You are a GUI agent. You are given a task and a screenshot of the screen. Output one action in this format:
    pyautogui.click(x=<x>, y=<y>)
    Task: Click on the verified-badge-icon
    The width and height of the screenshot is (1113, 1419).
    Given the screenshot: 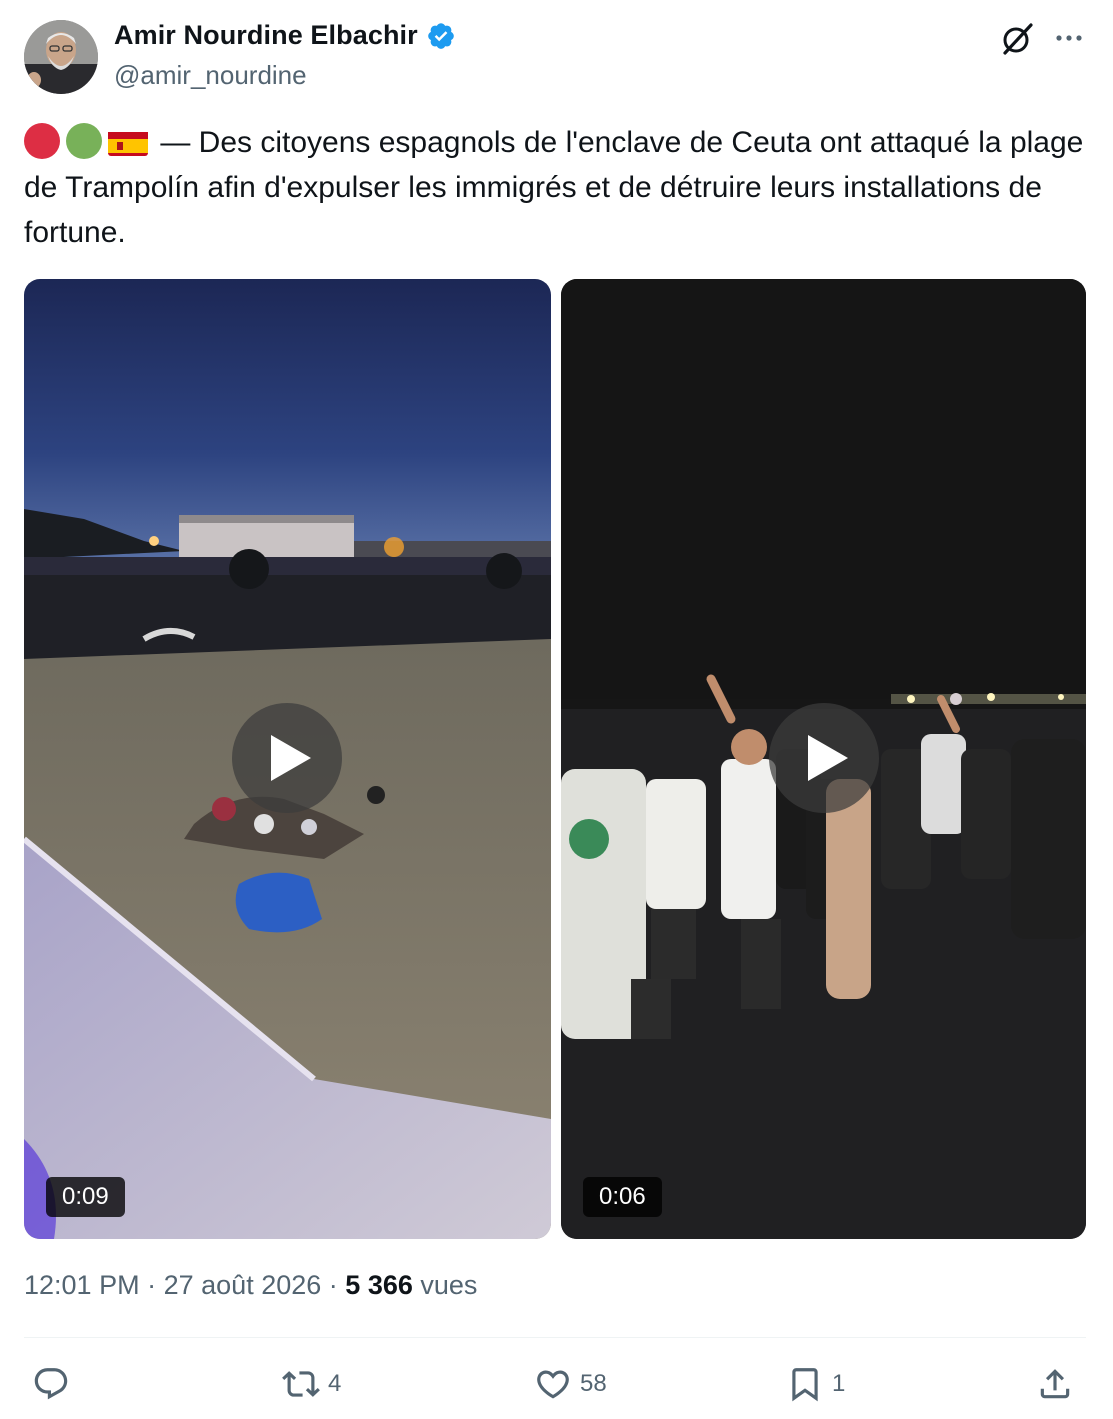 What is the action you would take?
    pyautogui.click(x=441, y=36)
    